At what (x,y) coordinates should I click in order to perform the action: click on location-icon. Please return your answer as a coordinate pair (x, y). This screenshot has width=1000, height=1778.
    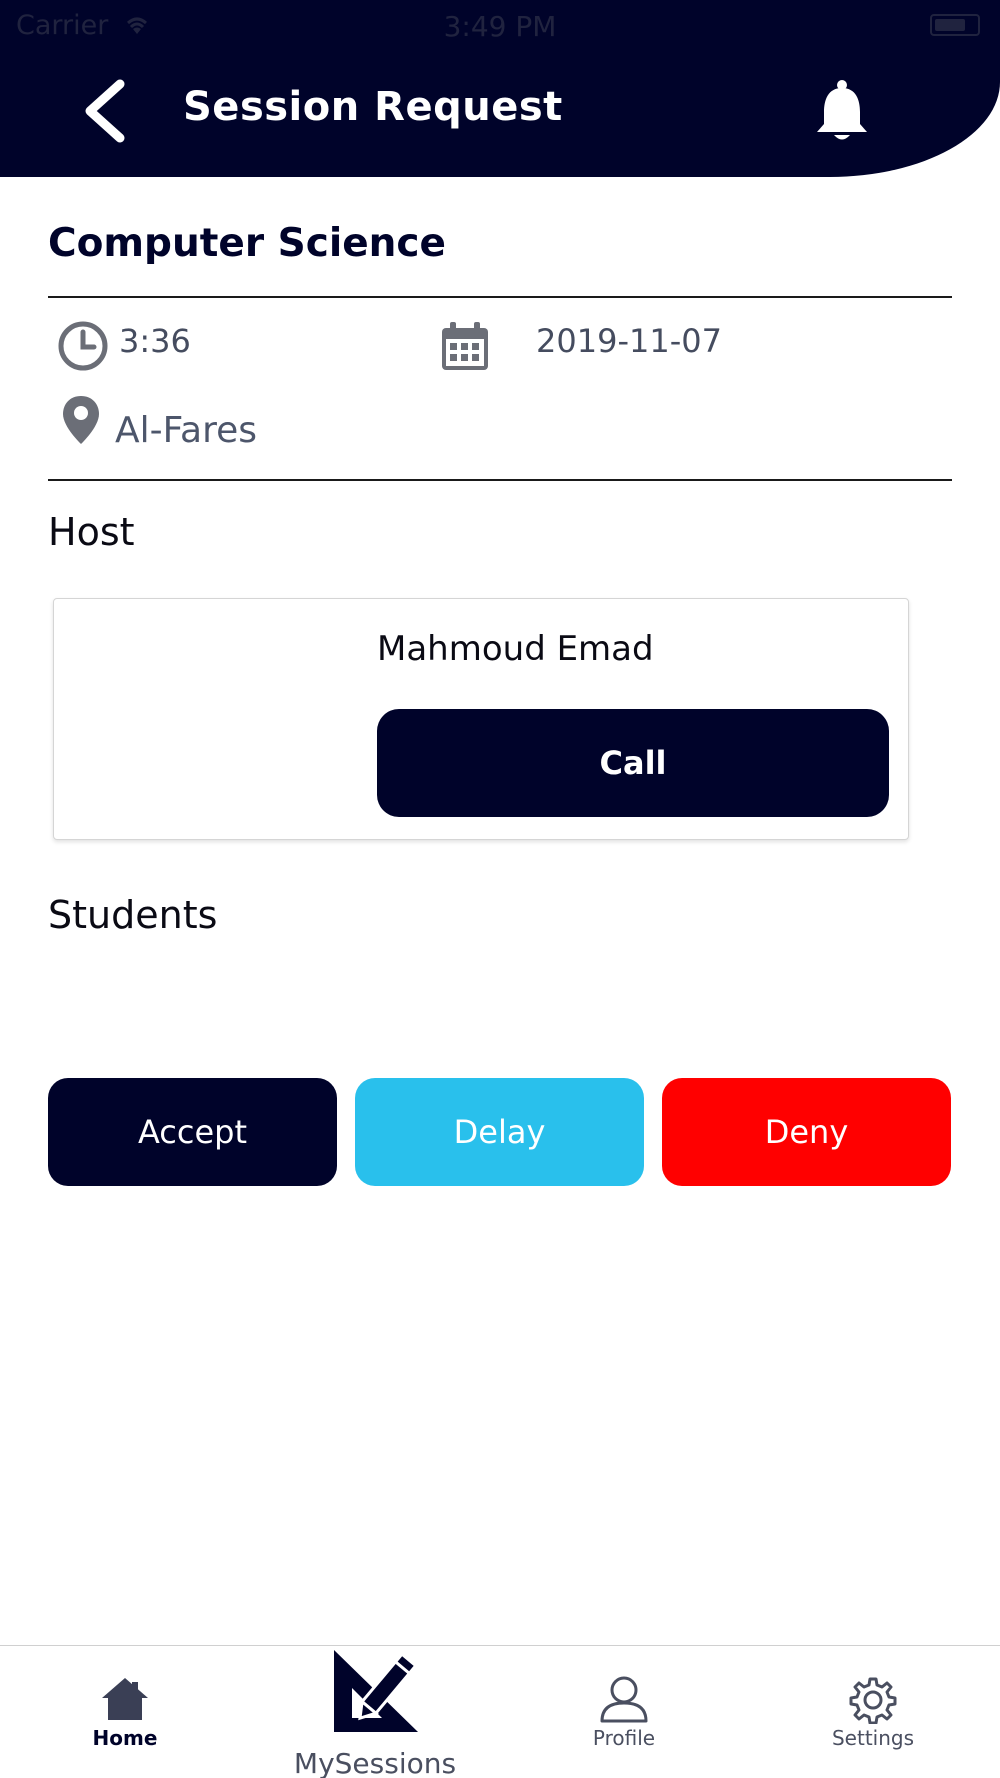
    Looking at the image, I should click on (81, 420).